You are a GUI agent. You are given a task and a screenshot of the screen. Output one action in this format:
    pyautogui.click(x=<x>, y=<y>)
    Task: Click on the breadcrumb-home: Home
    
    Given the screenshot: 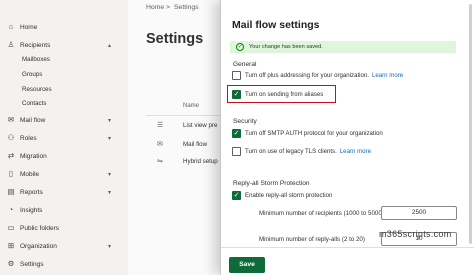 What is the action you would take?
    pyautogui.click(x=155, y=7)
    